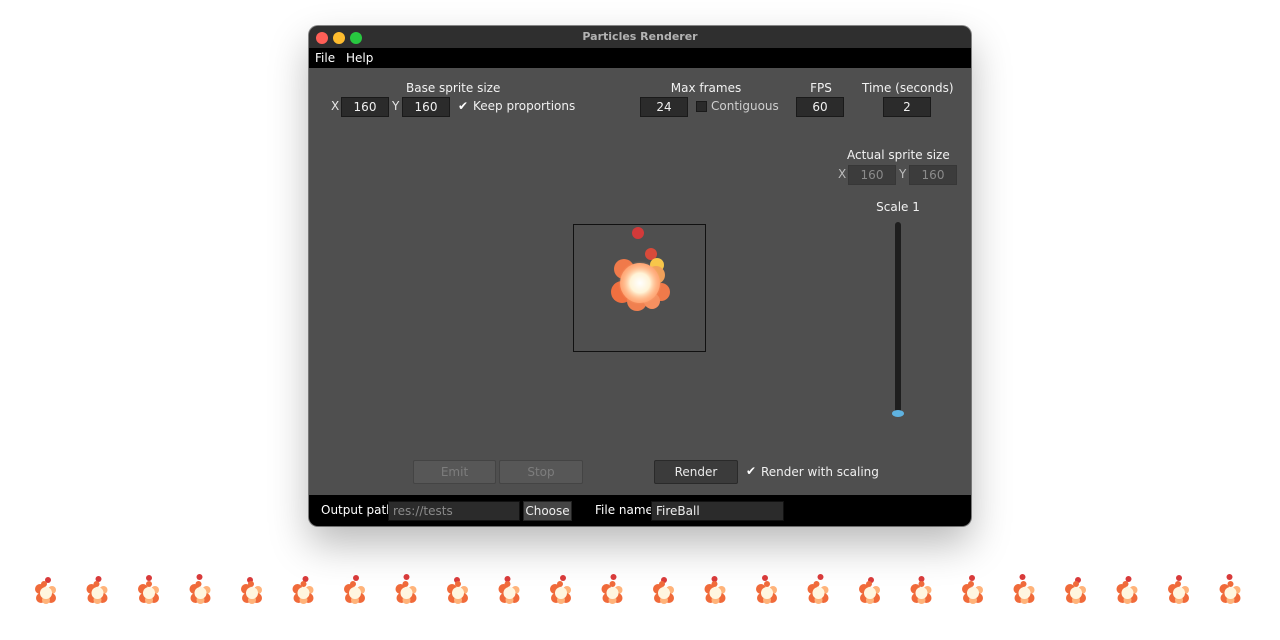 The image size is (1280, 640). I want to click on menu-bar: File Help, so click(640, 58).